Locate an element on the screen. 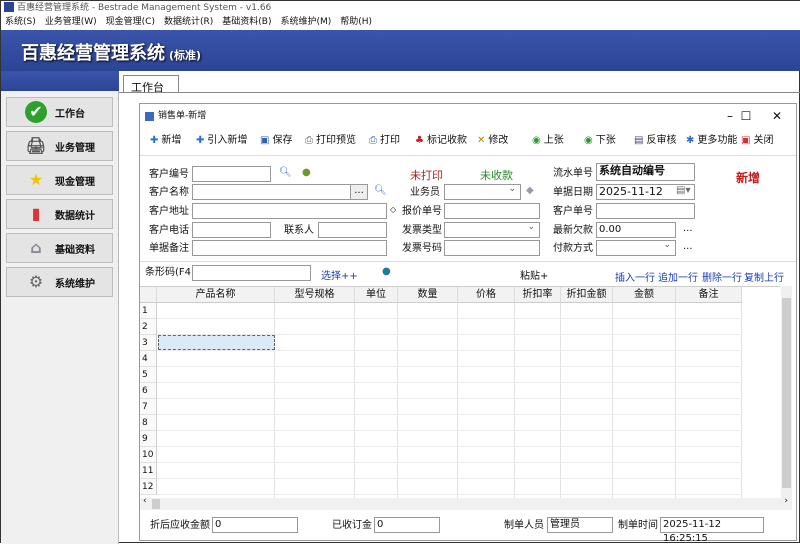 Image resolution: width=800 pixels, height=546 pixels. sidebar-item: ✔ 工作台 is located at coordinates (59, 112).